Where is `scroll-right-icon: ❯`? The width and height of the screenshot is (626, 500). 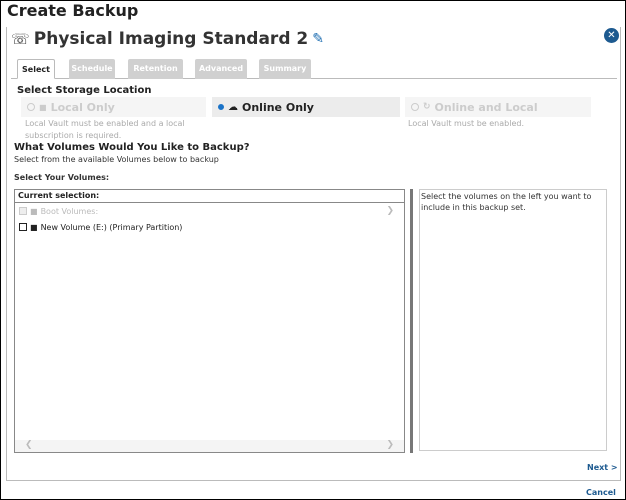 scroll-right-icon: ❯ is located at coordinates (390, 445).